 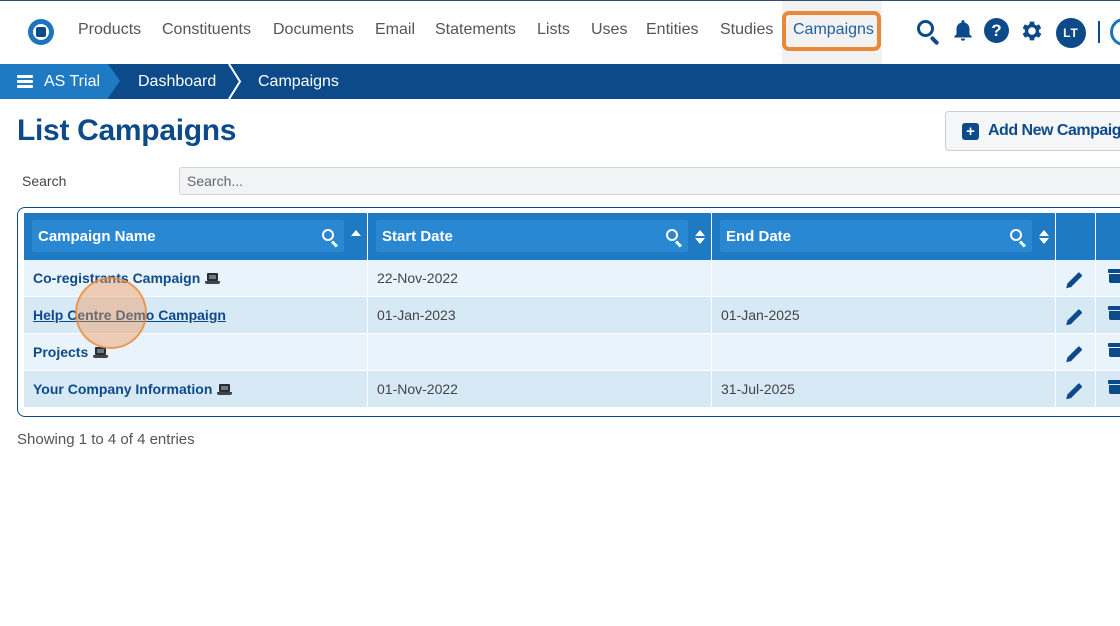 I want to click on cell-campaign-name: Projects, so click(x=196, y=352).